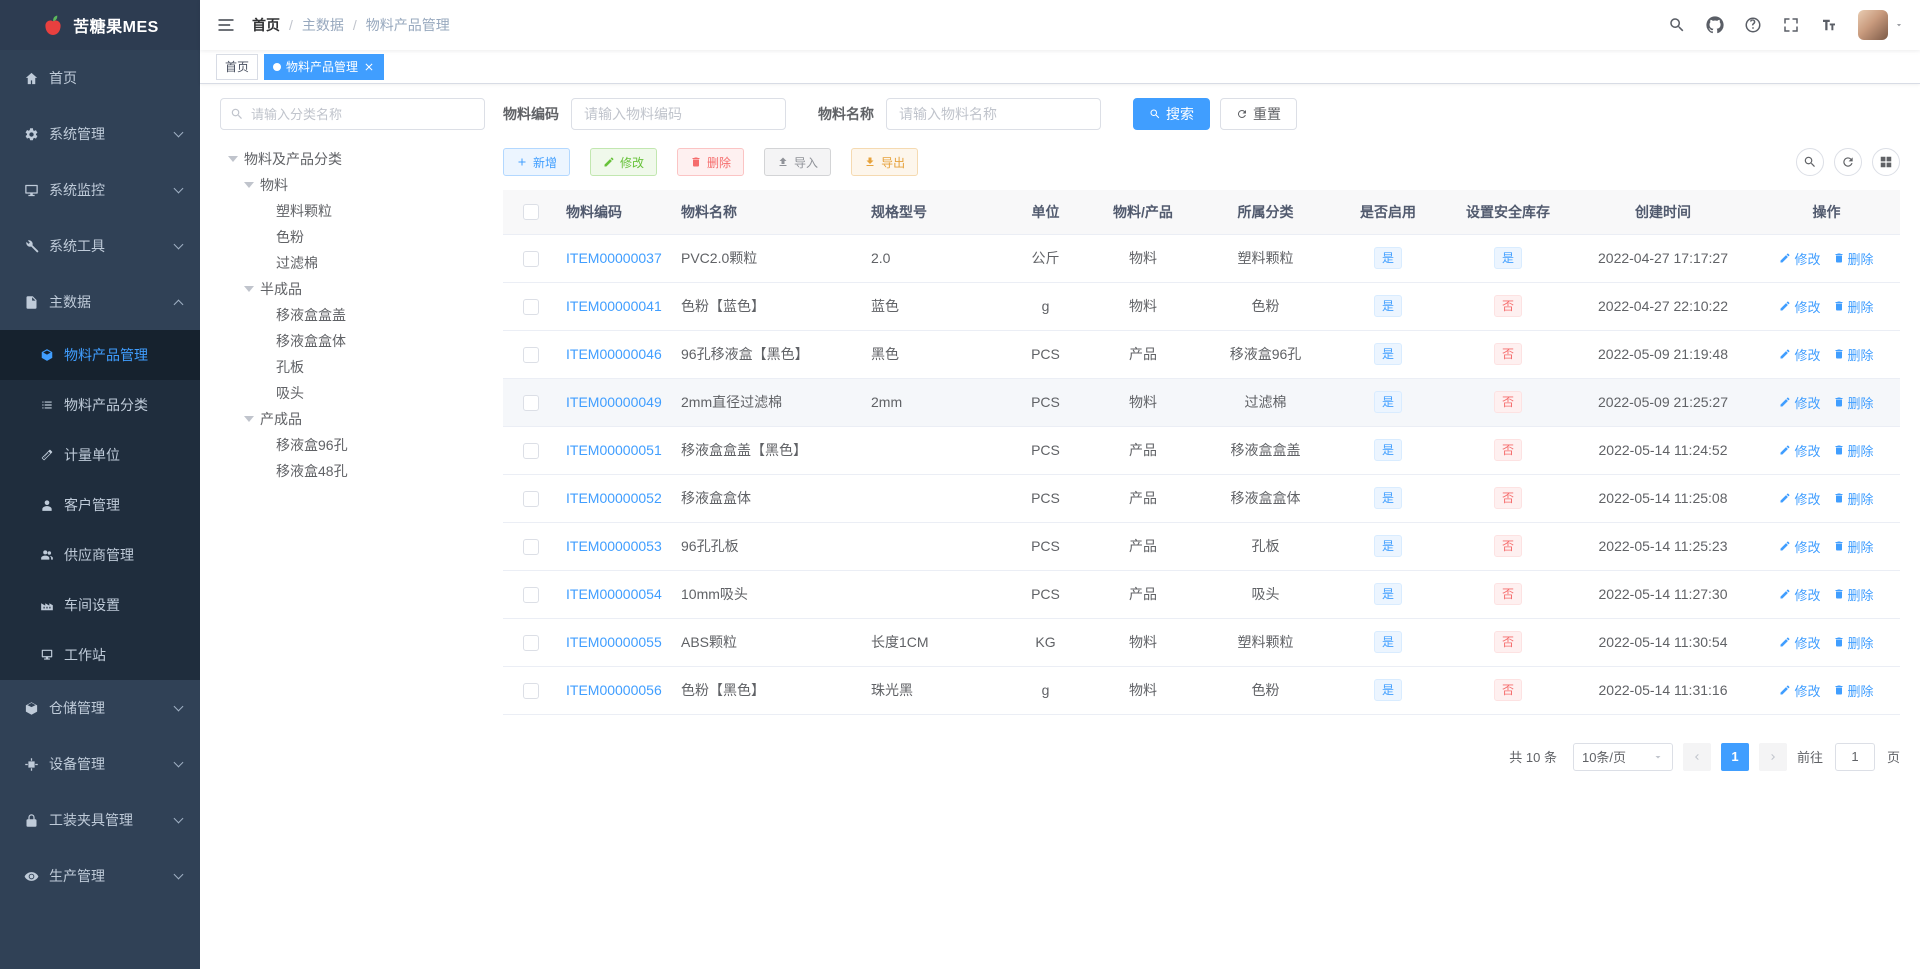  What do you see at coordinates (1791, 25) in the screenshot?
I see `fullscreen-icon` at bounding box center [1791, 25].